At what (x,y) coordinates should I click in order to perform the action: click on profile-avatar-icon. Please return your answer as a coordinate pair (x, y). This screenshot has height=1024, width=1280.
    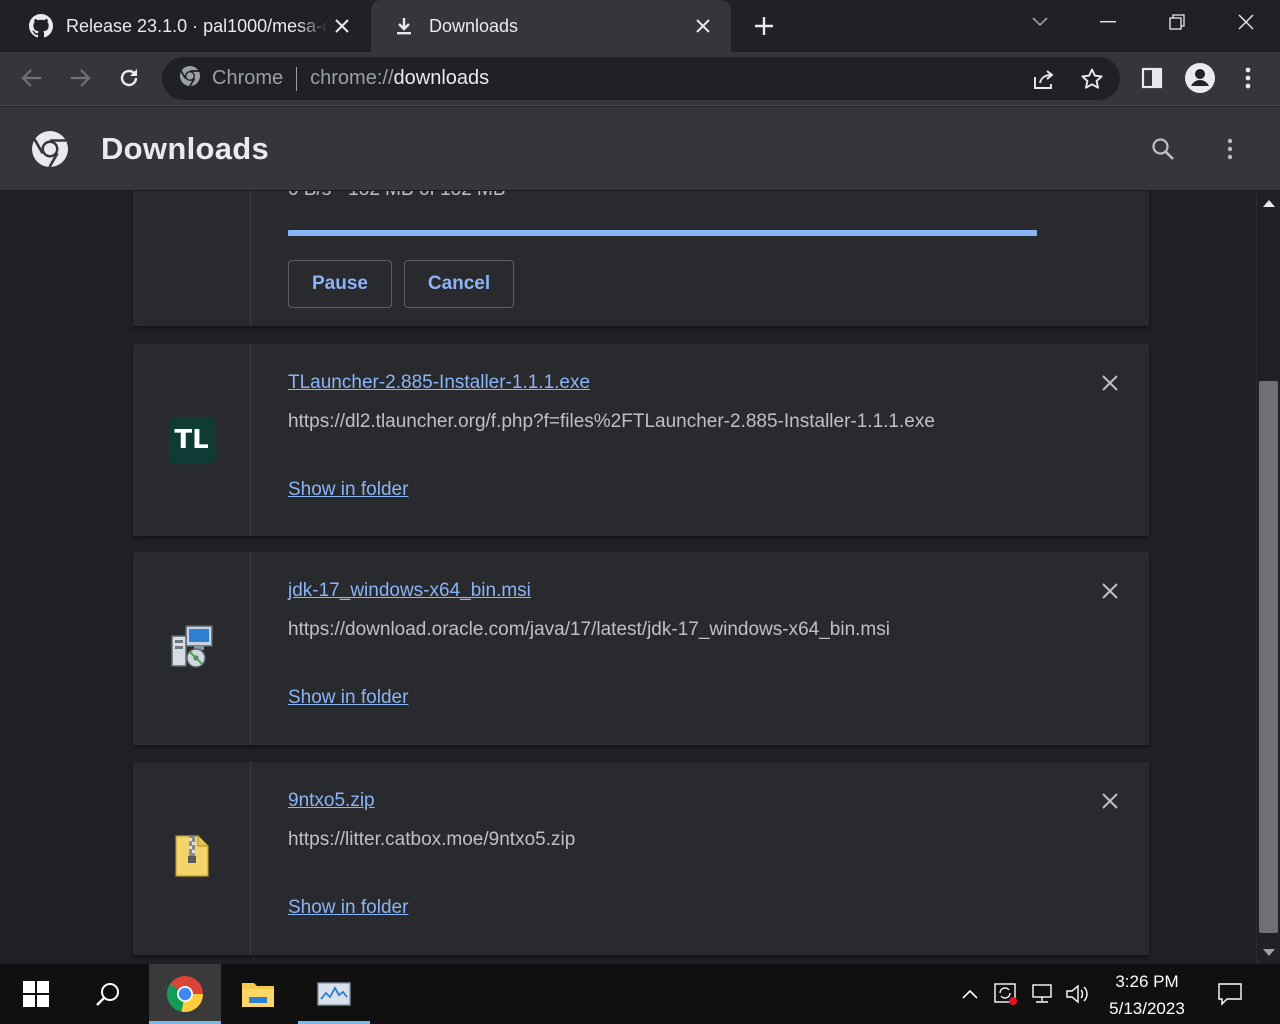
    Looking at the image, I should click on (1200, 78).